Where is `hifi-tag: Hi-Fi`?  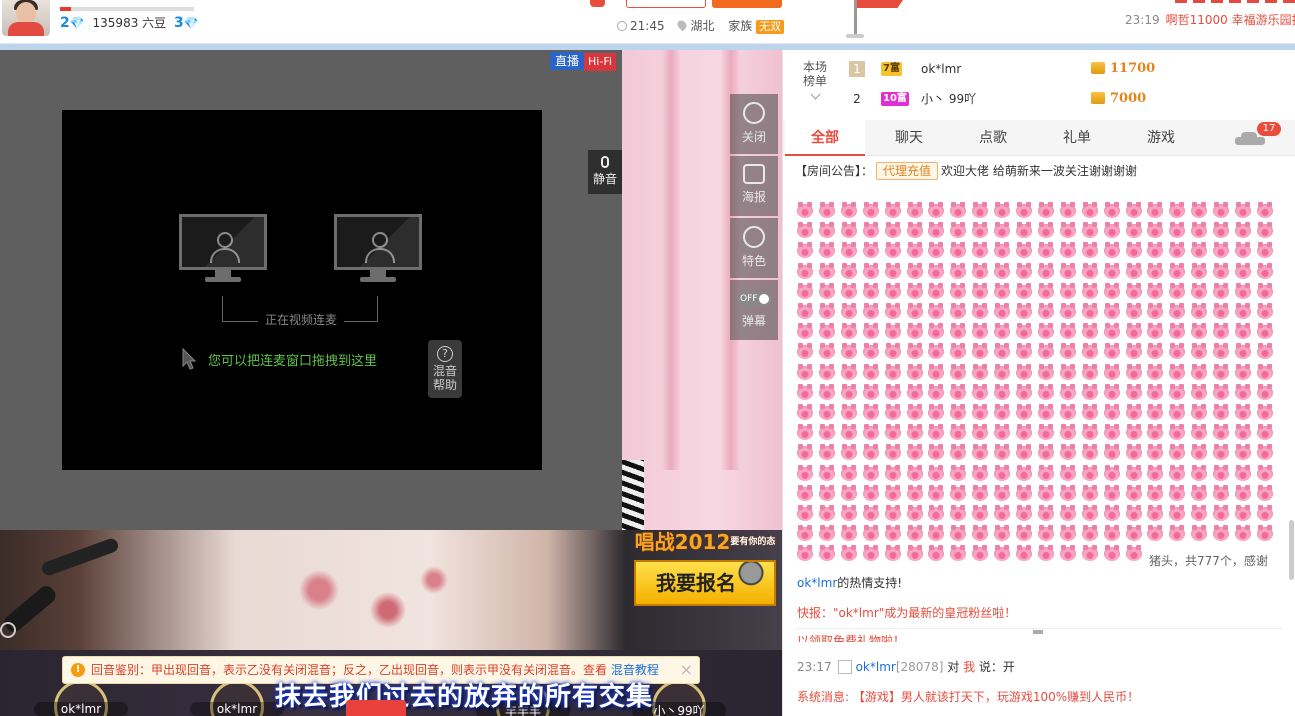 hifi-tag: Hi-Fi is located at coordinates (600, 62).